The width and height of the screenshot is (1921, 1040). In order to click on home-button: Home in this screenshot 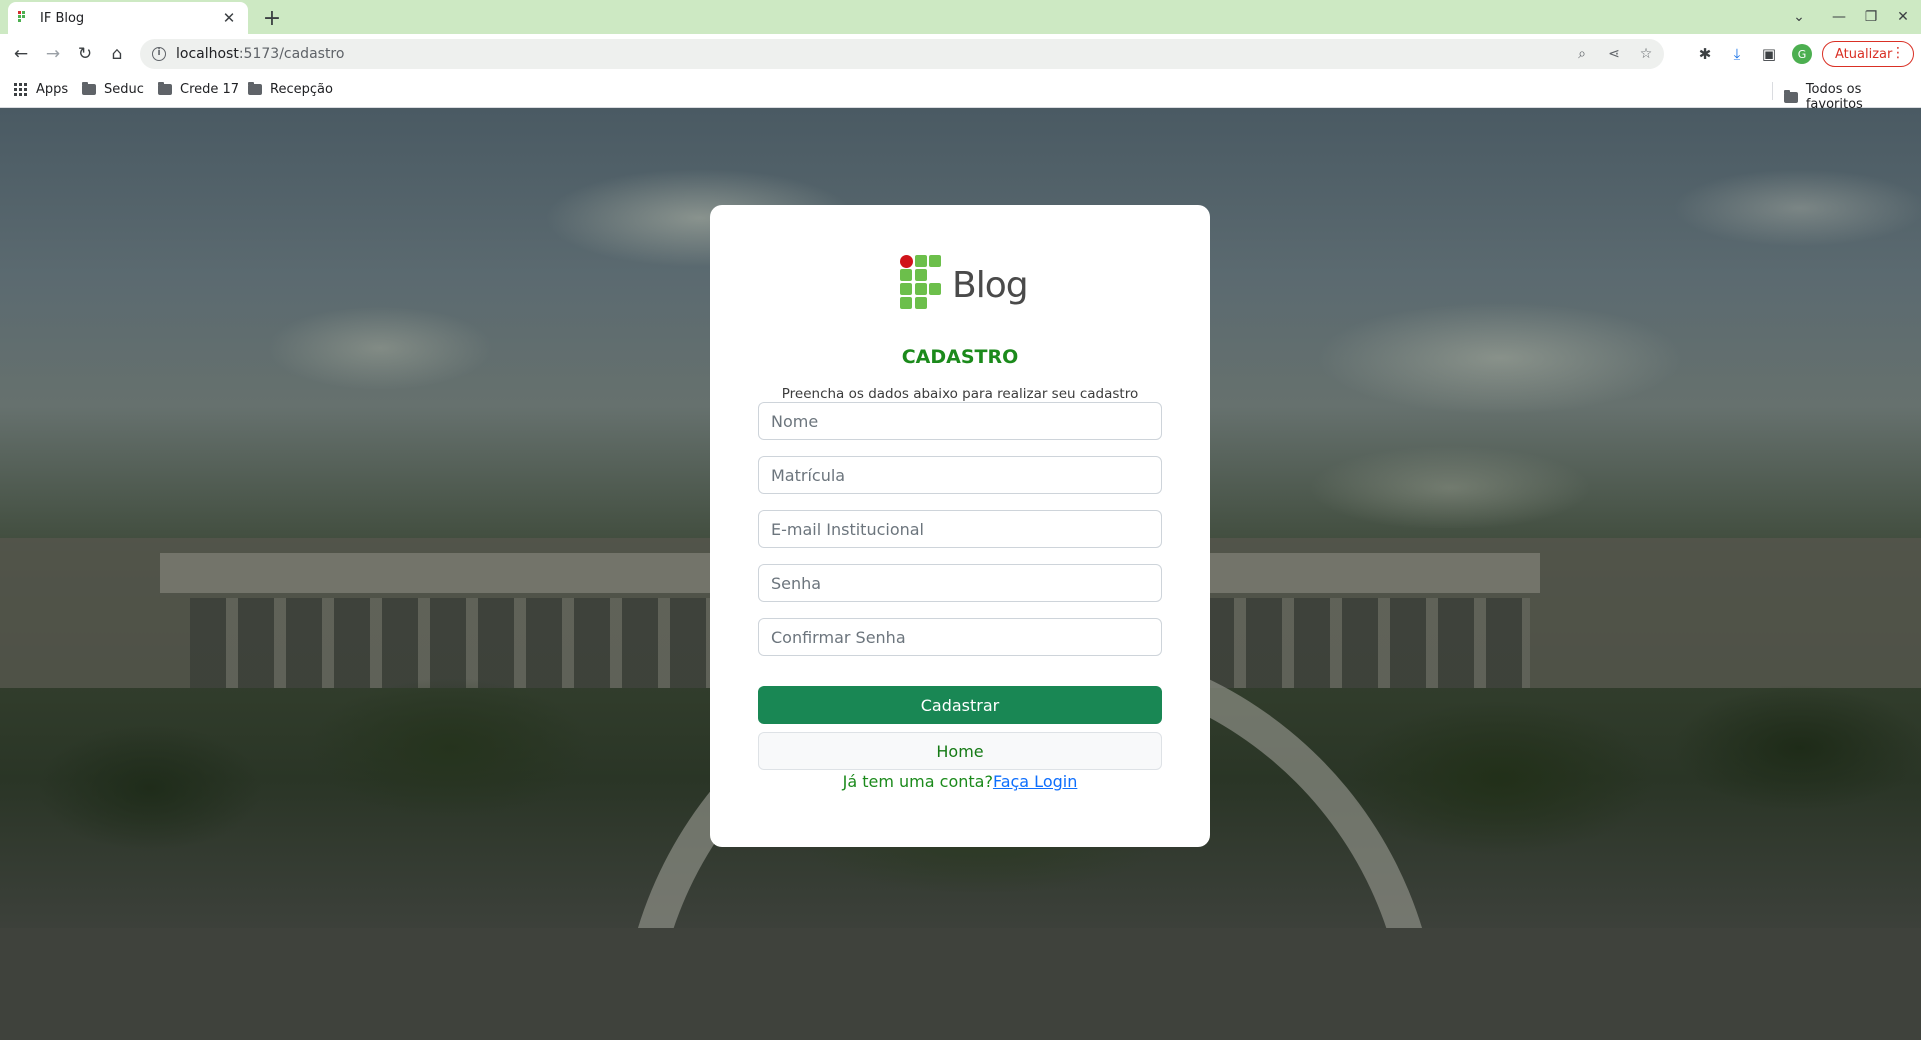, I will do `click(960, 751)`.